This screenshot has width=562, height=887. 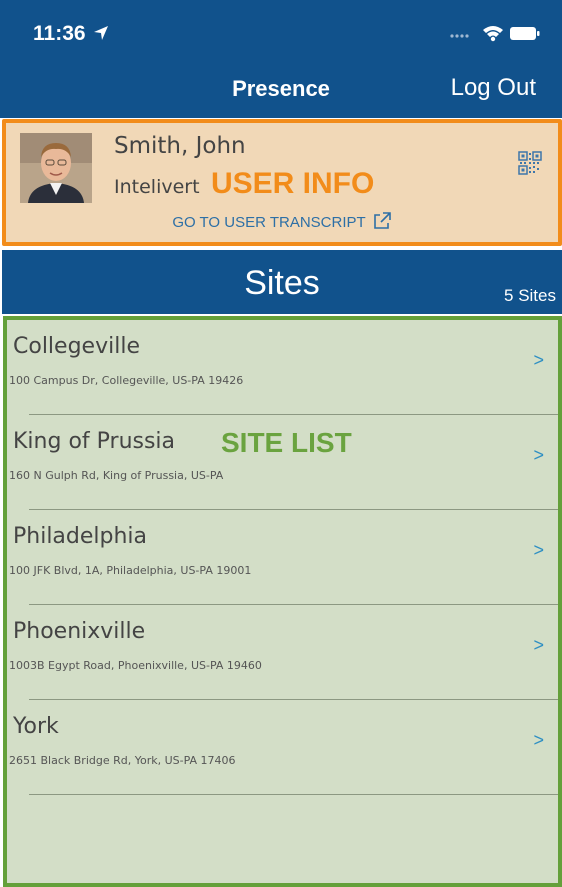 What do you see at coordinates (180, 146) in the screenshot?
I see `user-name: Smith, John` at bounding box center [180, 146].